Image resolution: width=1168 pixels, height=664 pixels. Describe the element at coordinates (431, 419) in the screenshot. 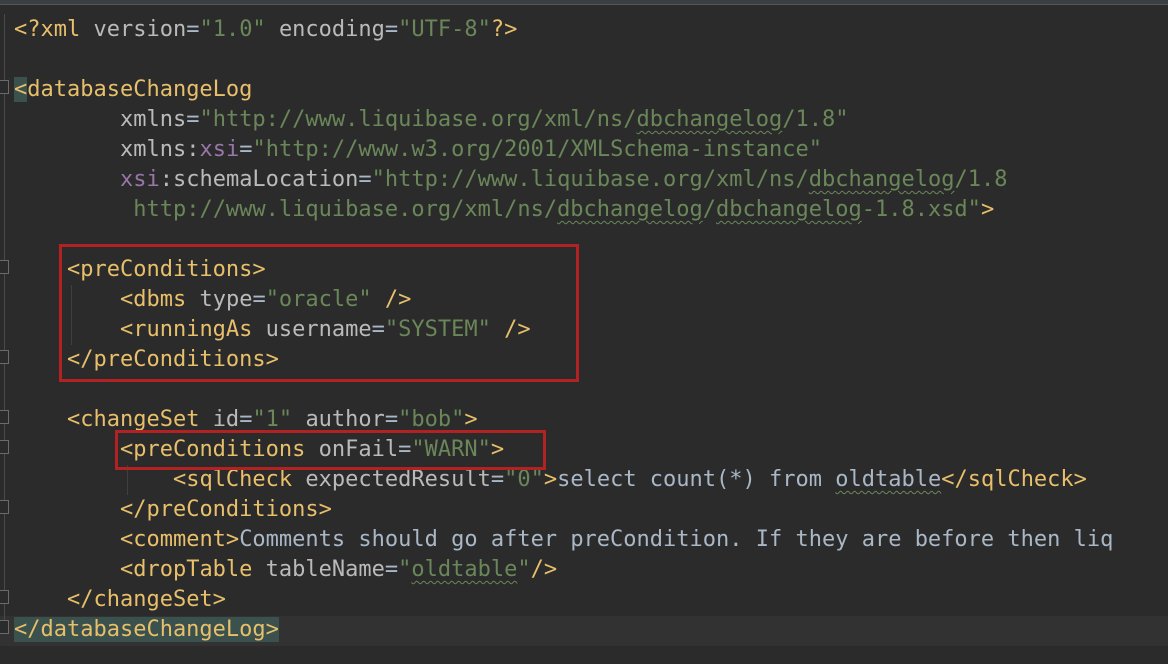

I see `code-token: "bob"` at that location.